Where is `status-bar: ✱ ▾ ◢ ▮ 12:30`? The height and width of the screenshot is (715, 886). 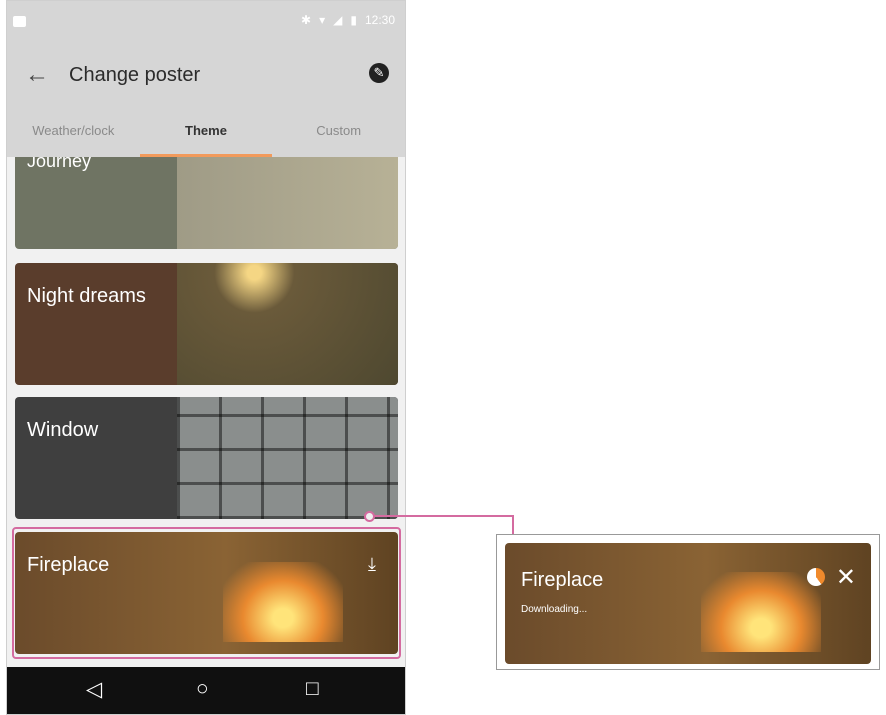 status-bar: ✱ ▾ ◢ ▮ 12:30 is located at coordinates (206, 21).